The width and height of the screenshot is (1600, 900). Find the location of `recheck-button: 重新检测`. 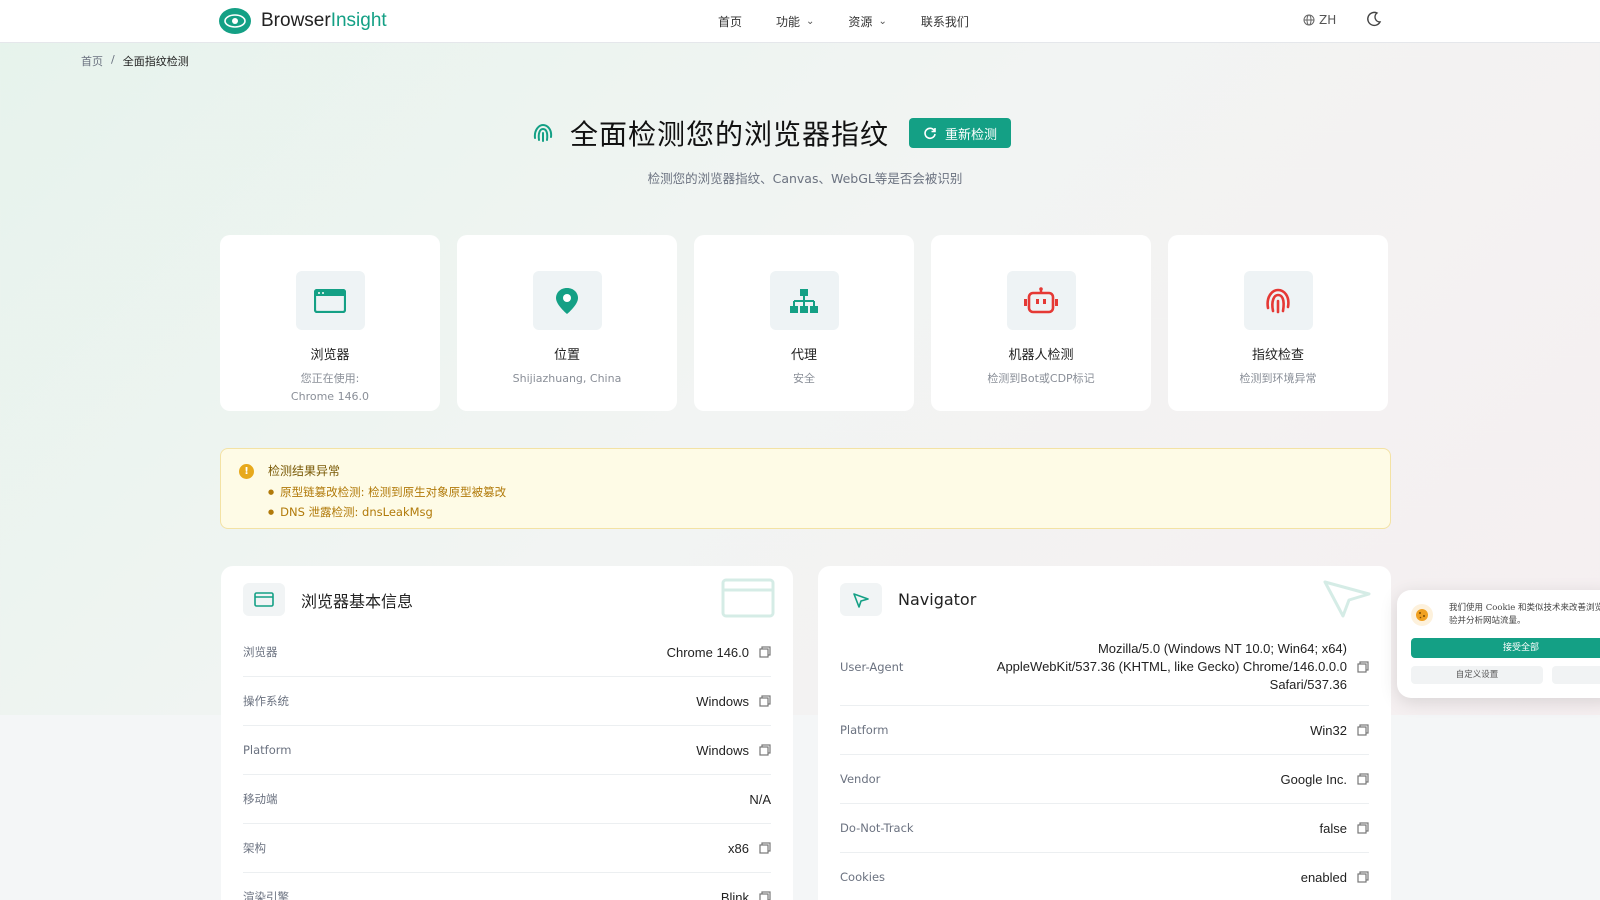

recheck-button: 重新检测 is located at coordinates (960, 133).